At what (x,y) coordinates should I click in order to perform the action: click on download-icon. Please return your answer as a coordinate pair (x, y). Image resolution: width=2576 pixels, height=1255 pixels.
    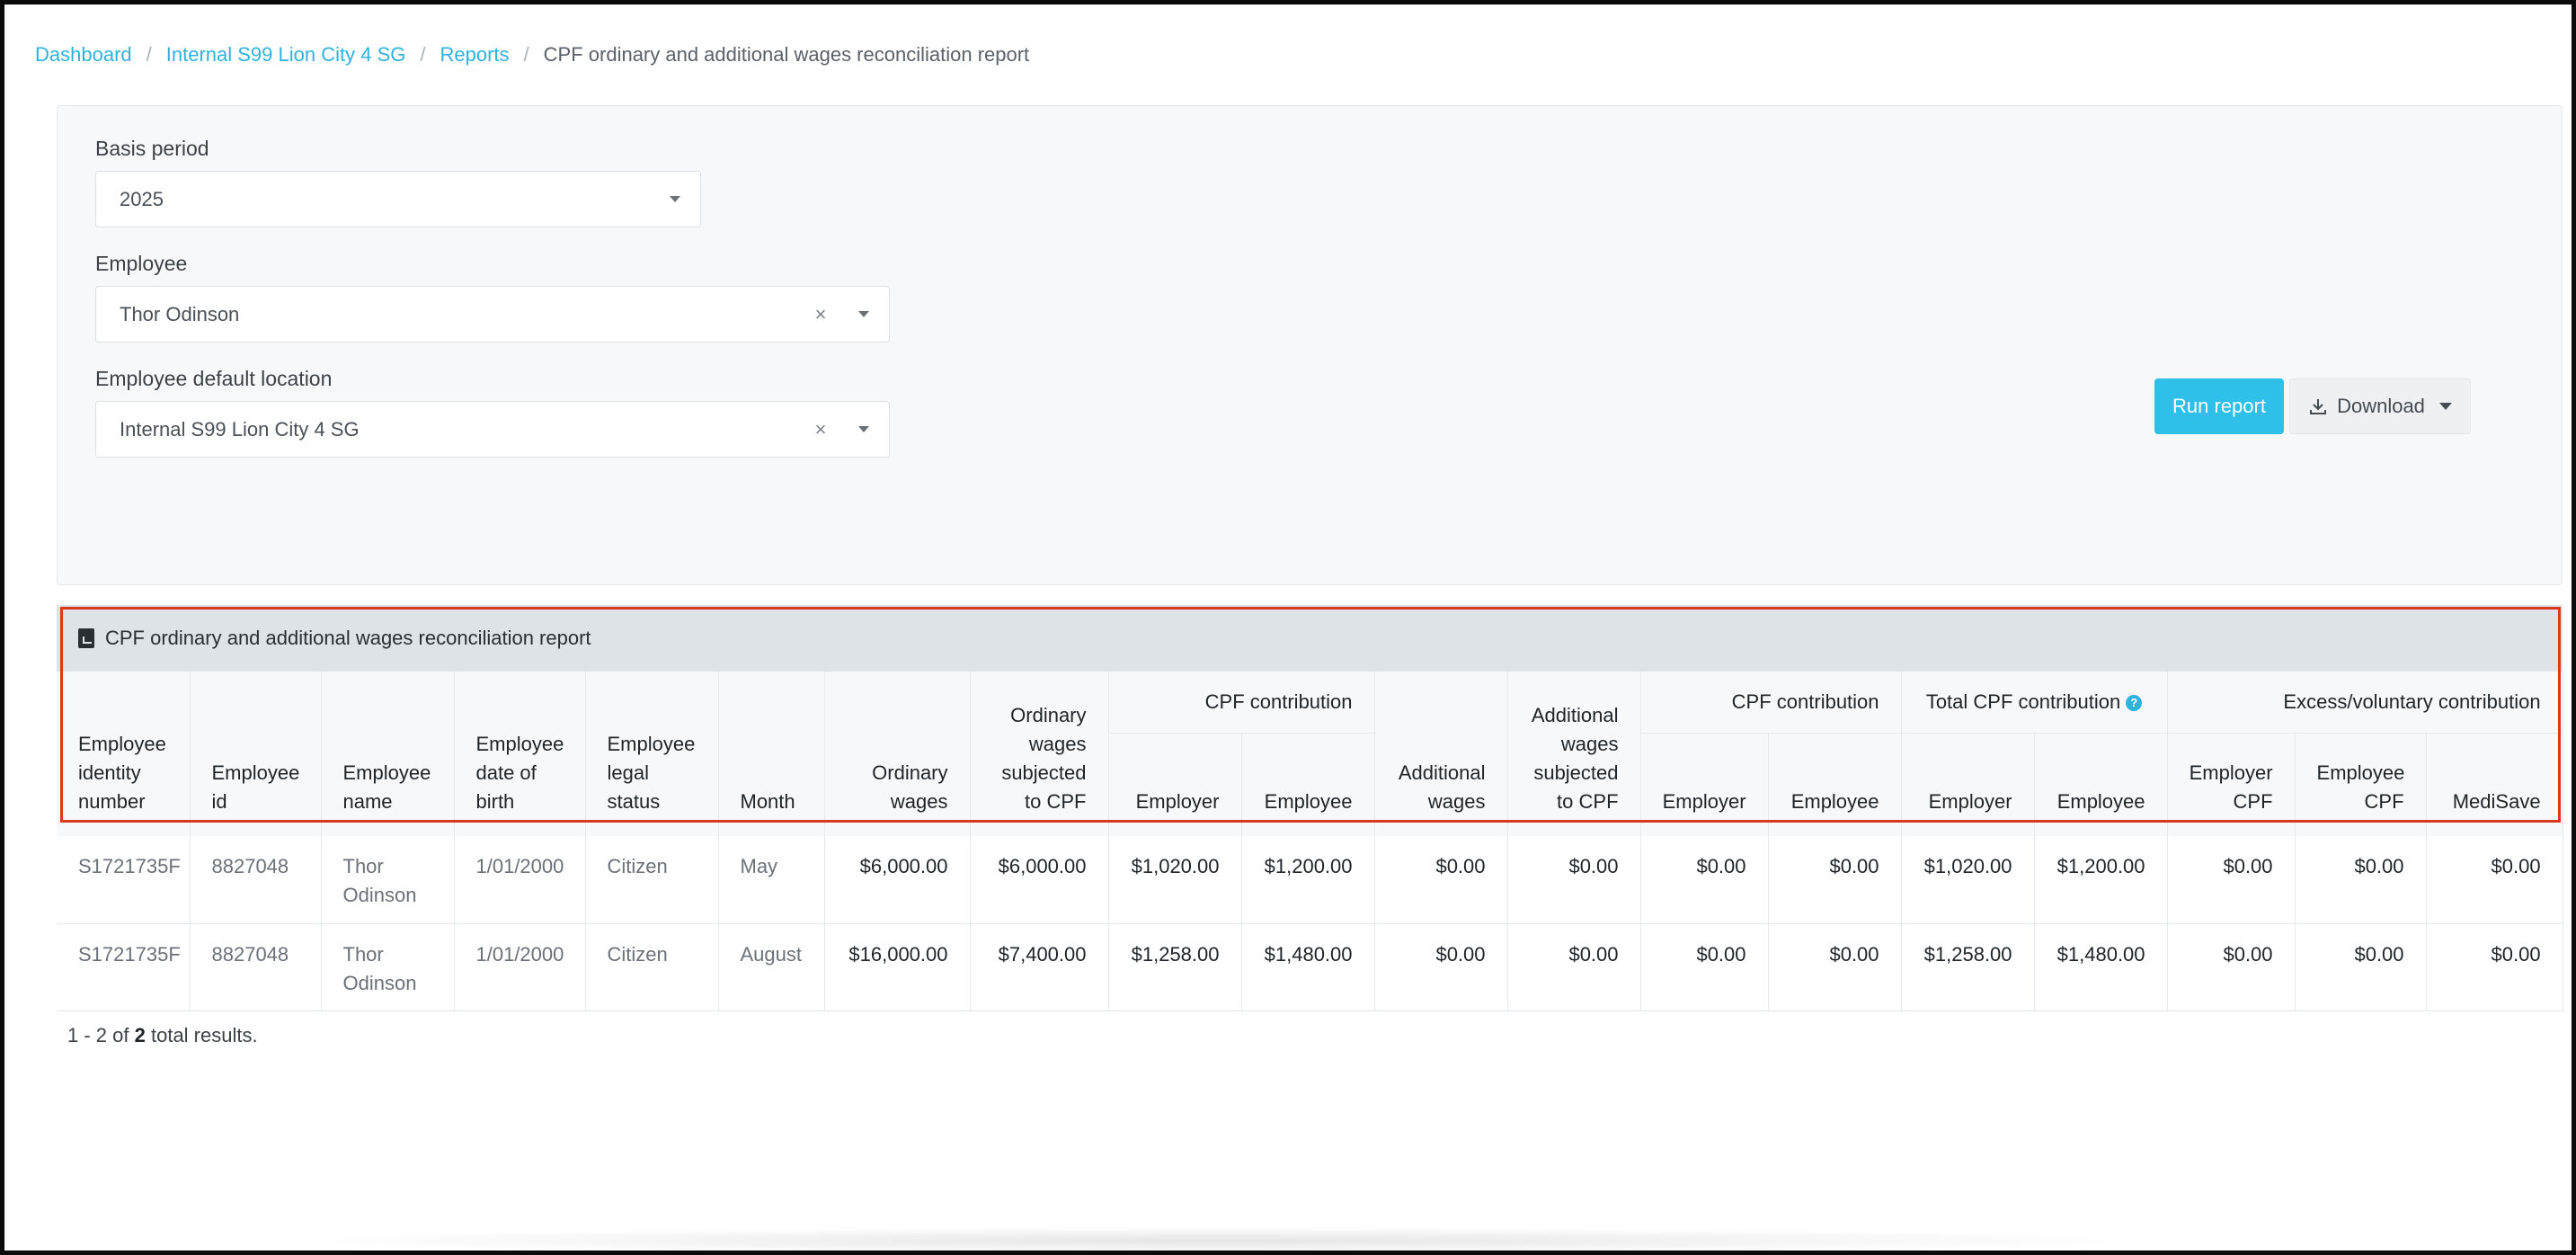
    Looking at the image, I should click on (2318, 407).